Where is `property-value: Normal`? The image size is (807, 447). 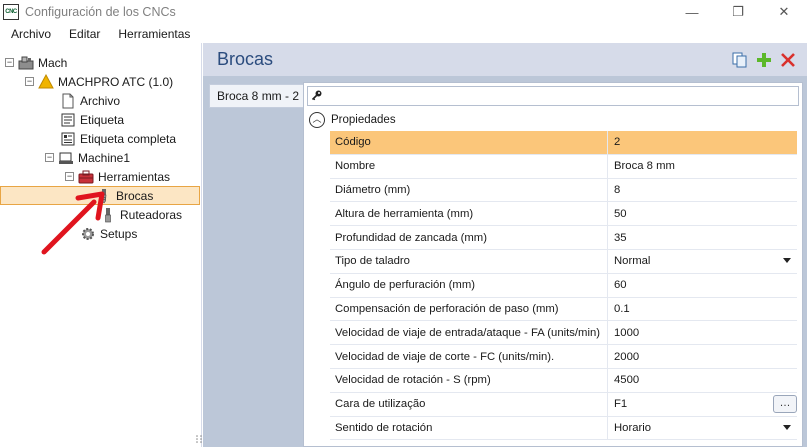
property-value: Normal is located at coordinates (702, 261).